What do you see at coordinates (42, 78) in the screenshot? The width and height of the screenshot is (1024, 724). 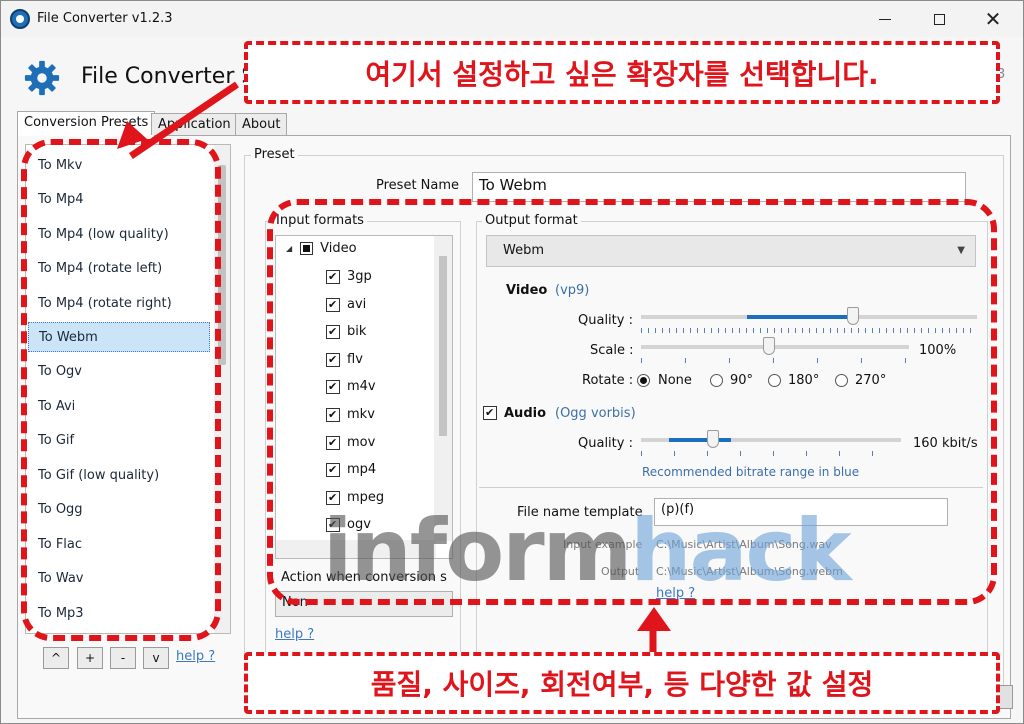 I see `gear-icon` at bounding box center [42, 78].